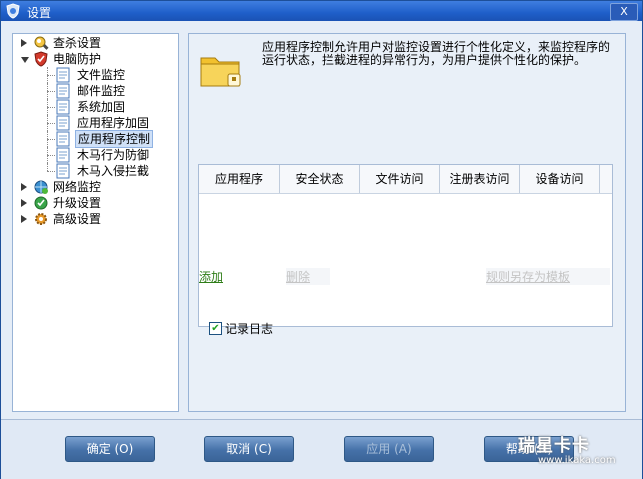  What do you see at coordinates (249, 449) in the screenshot?
I see `cancel-button: 取消 (C)` at bounding box center [249, 449].